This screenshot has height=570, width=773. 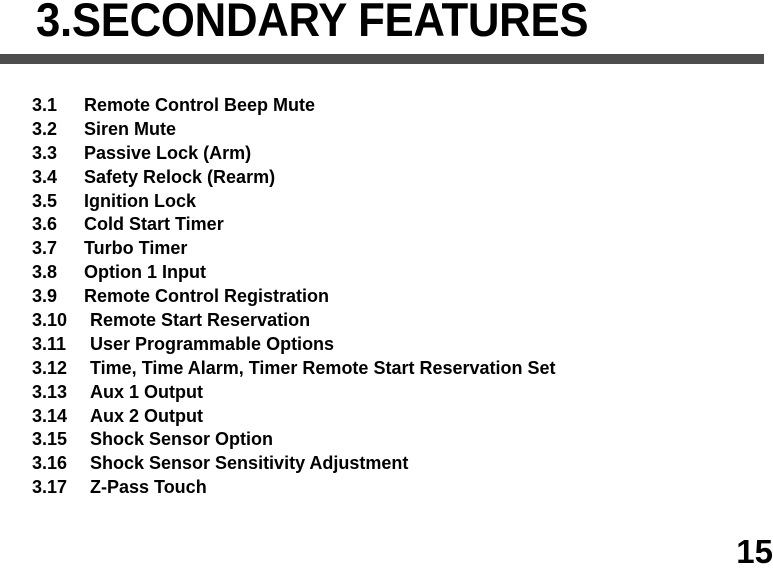 I want to click on toc-item-label: Aux 1 Output, so click(x=146, y=391).